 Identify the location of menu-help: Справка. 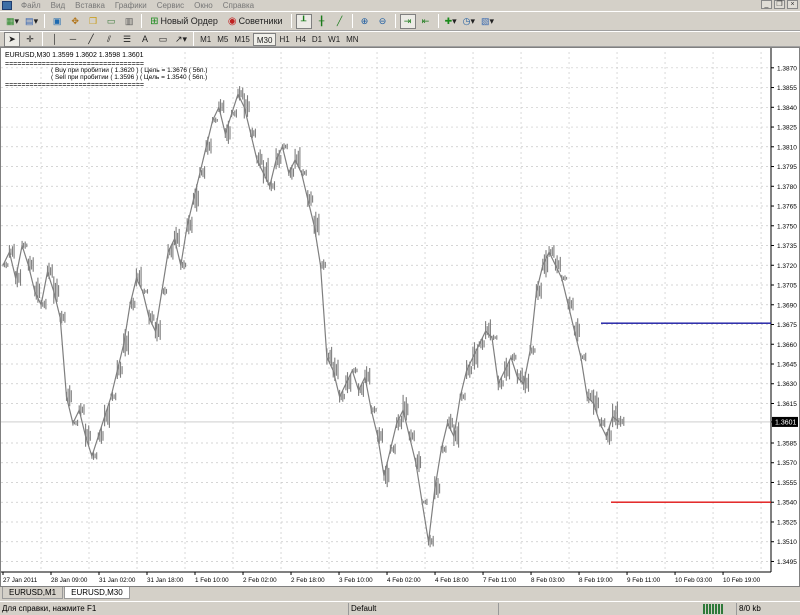
(238, 5).